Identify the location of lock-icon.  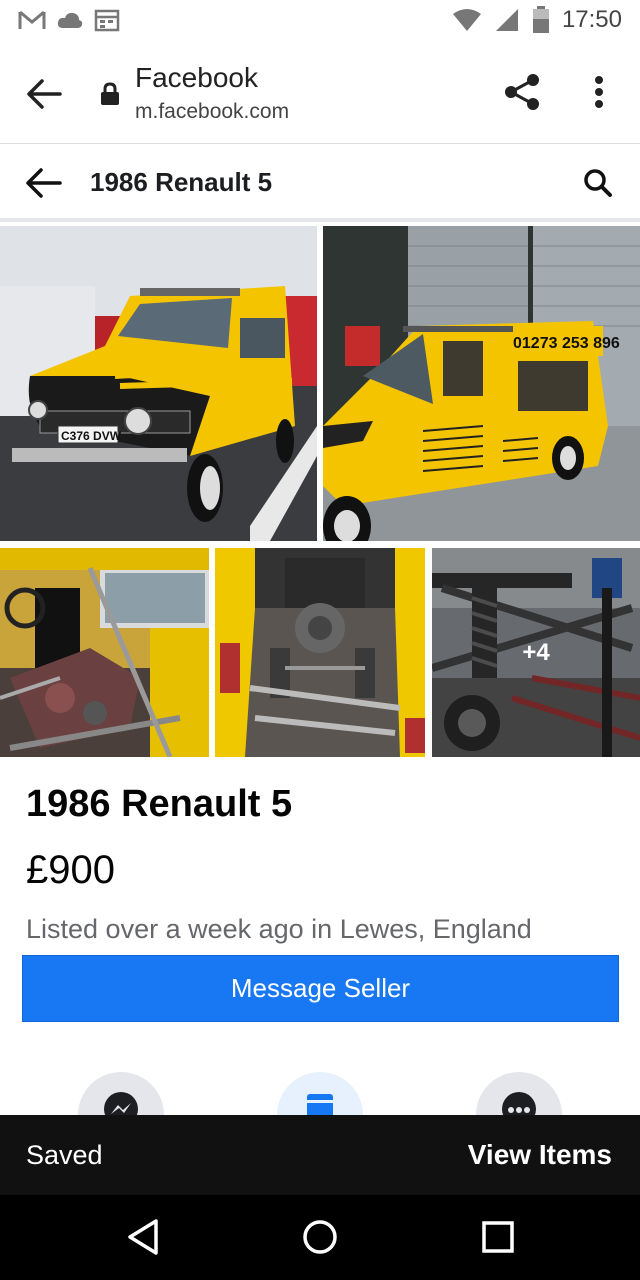
(110, 93).